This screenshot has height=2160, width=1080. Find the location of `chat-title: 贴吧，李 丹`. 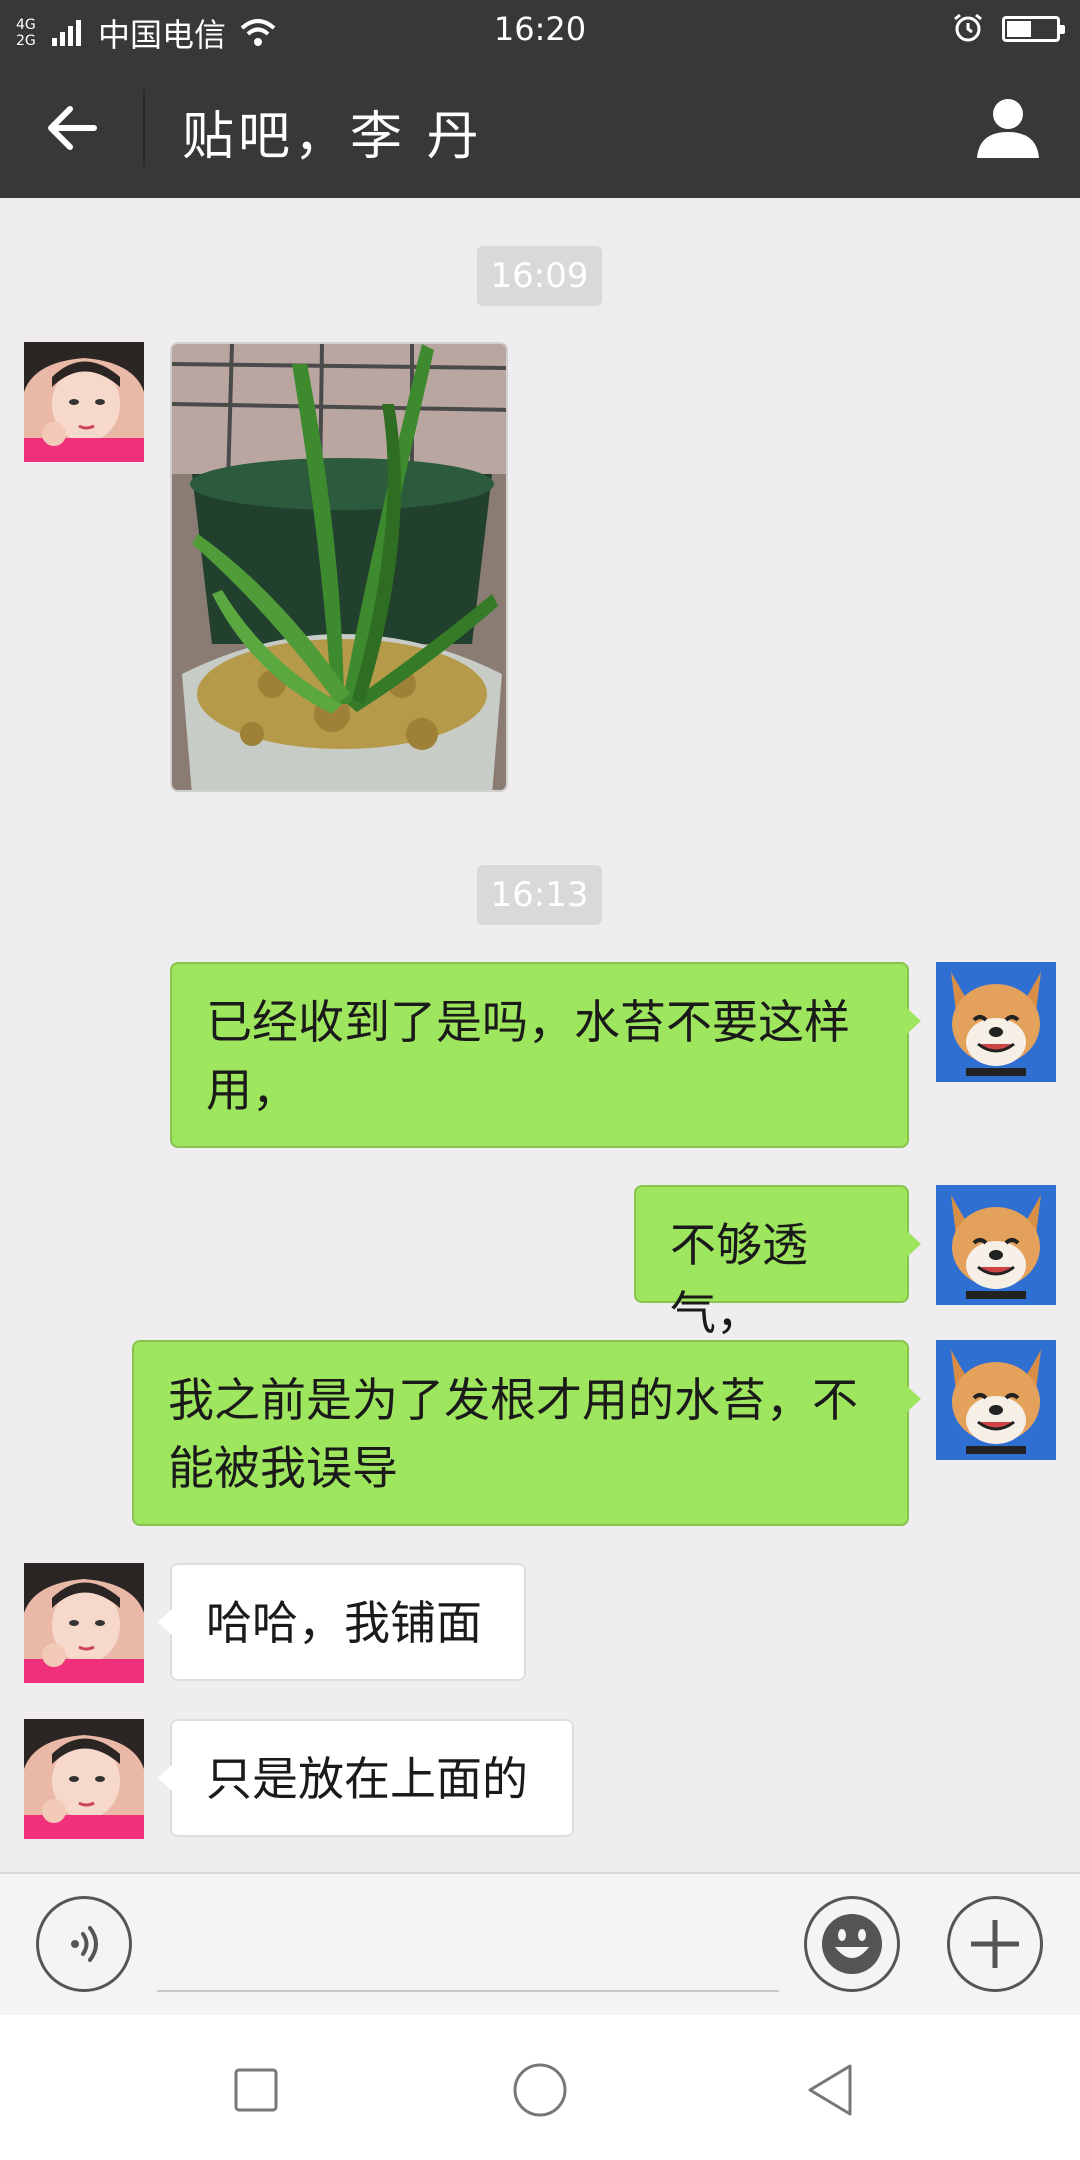

chat-title: 贴吧，李 丹 is located at coordinates (332, 137).